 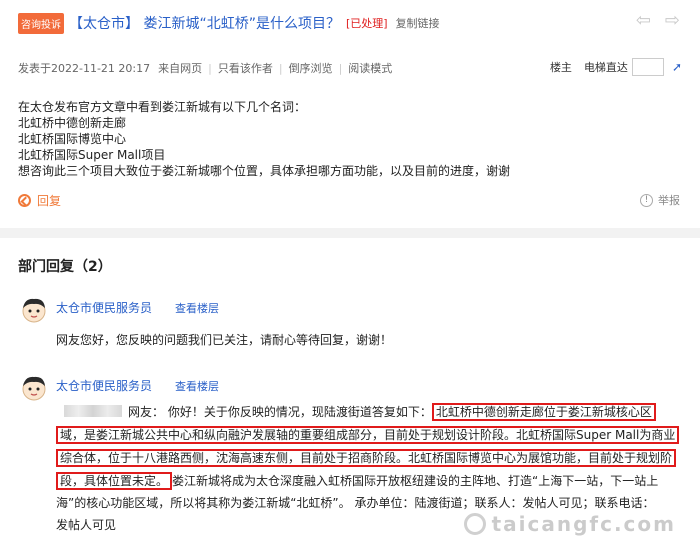 I want to click on reply-greeting: 网友： 你好！关于你反映的情况，现陆渡街道答复如下：, so click(x=280, y=412).